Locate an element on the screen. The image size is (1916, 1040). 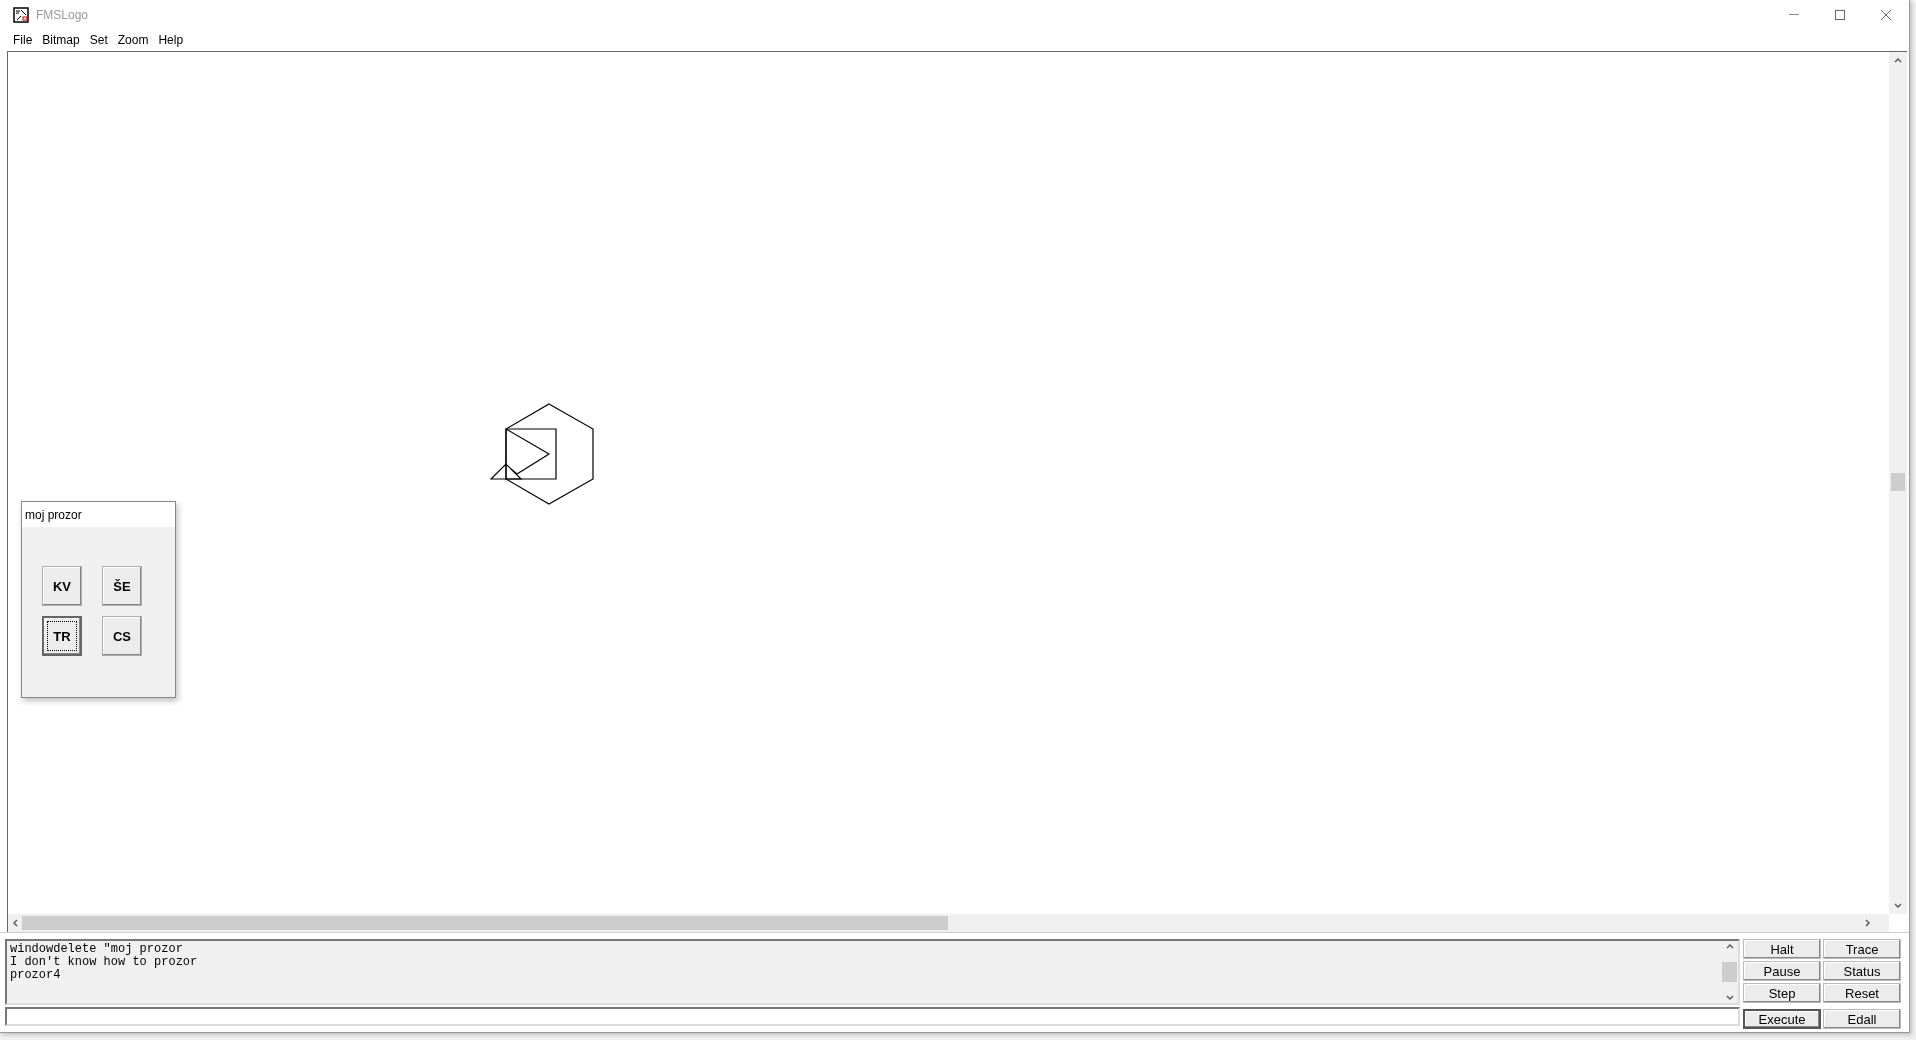
commander-button: Halt is located at coordinates (1782, 949).